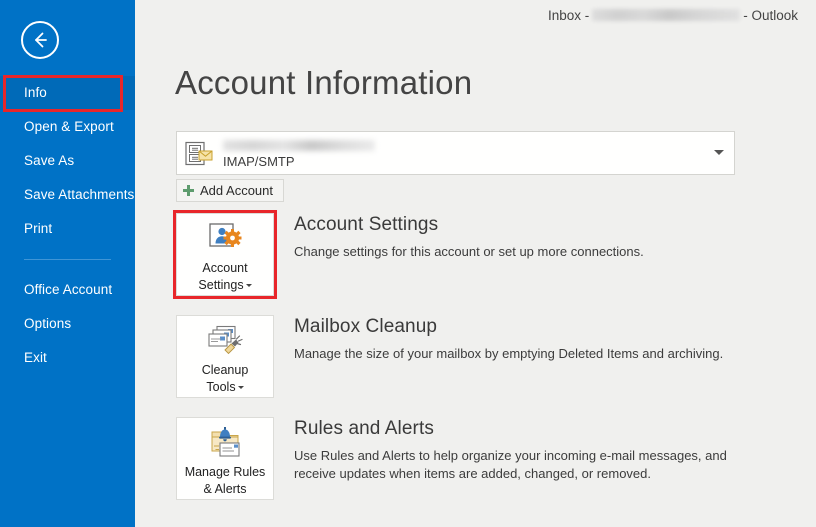 This screenshot has height=527, width=816. Describe the element at coordinates (225, 370) in the screenshot. I see `cleanup-tools-button-label-line1: Cleanup` at that location.